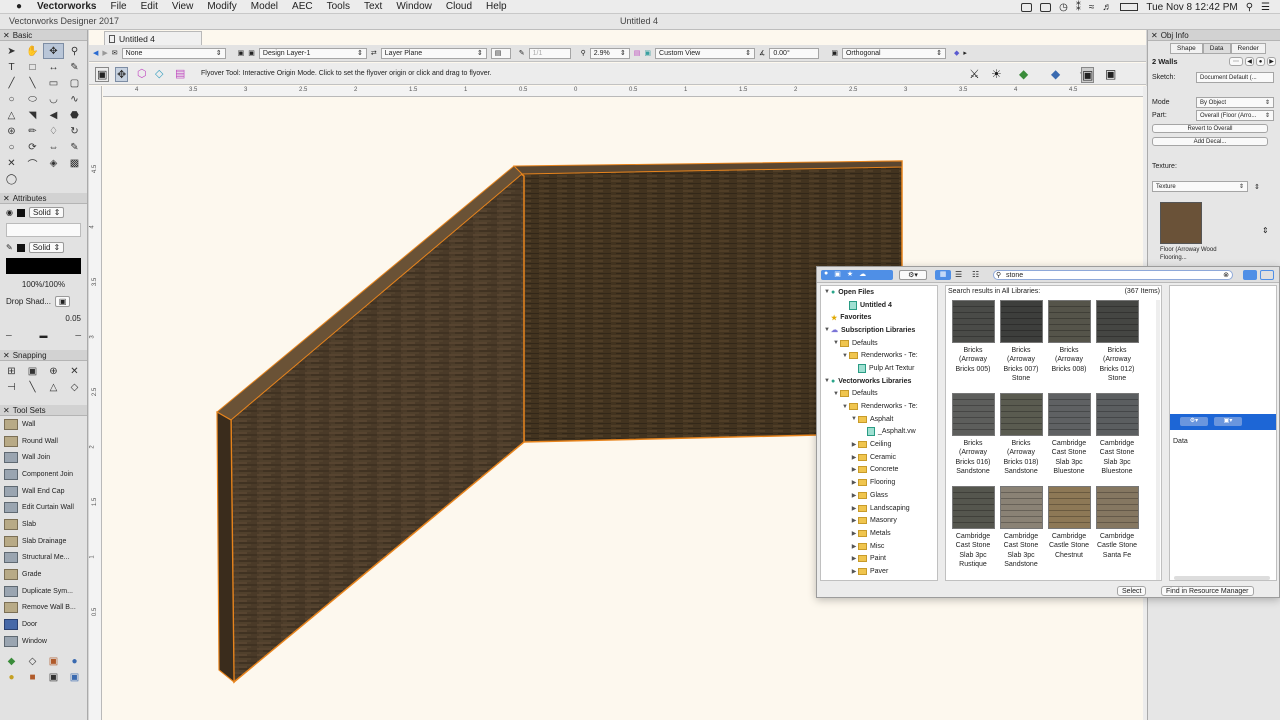 This screenshot has height=720, width=1280. What do you see at coordinates (44, 335) in the screenshot?
I see `arrow-mid-icon: ▬` at bounding box center [44, 335].